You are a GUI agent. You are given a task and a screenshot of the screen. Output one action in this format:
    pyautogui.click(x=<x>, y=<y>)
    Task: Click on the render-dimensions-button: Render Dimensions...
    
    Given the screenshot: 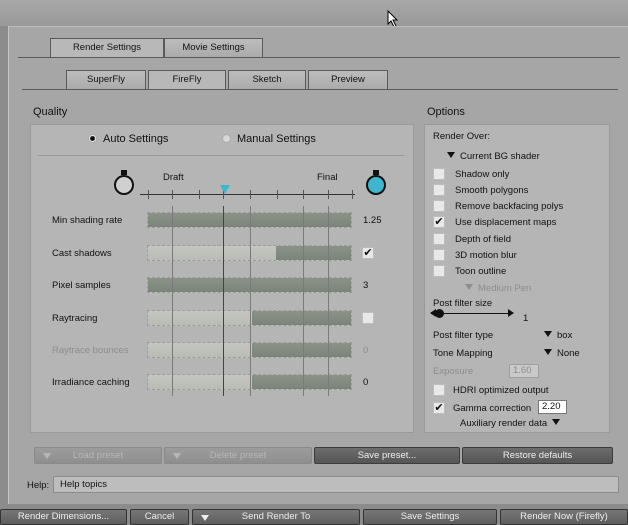 What is the action you would take?
    pyautogui.click(x=63, y=517)
    